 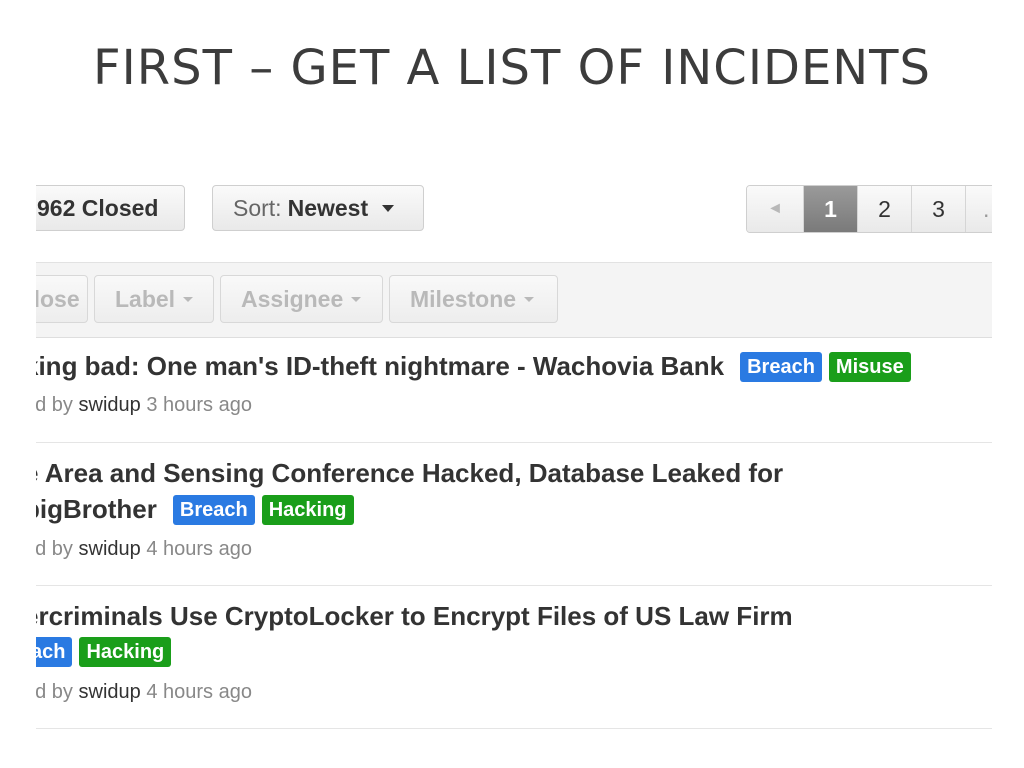 I want to click on page-button-1: 1, so click(x=831, y=209).